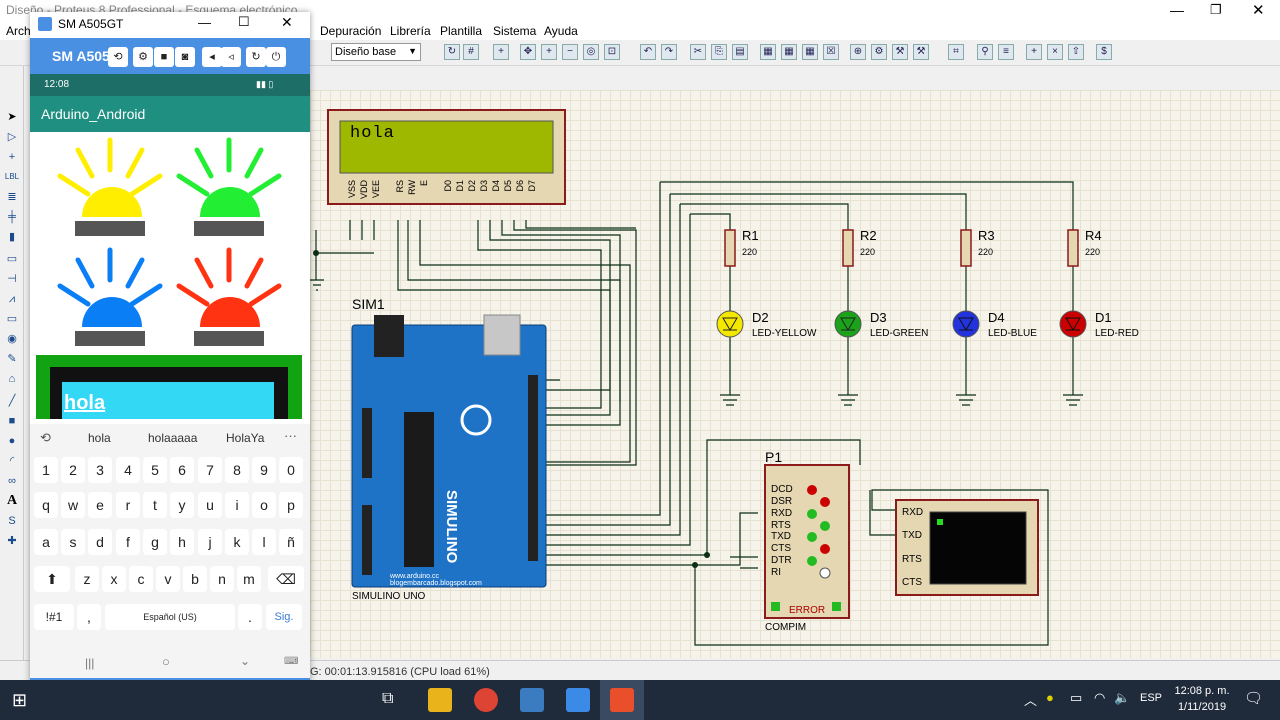 This screenshot has width=1280, height=720. What do you see at coordinates (128, 505) in the screenshot?
I see `key: r` at bounding box center [128, 505].